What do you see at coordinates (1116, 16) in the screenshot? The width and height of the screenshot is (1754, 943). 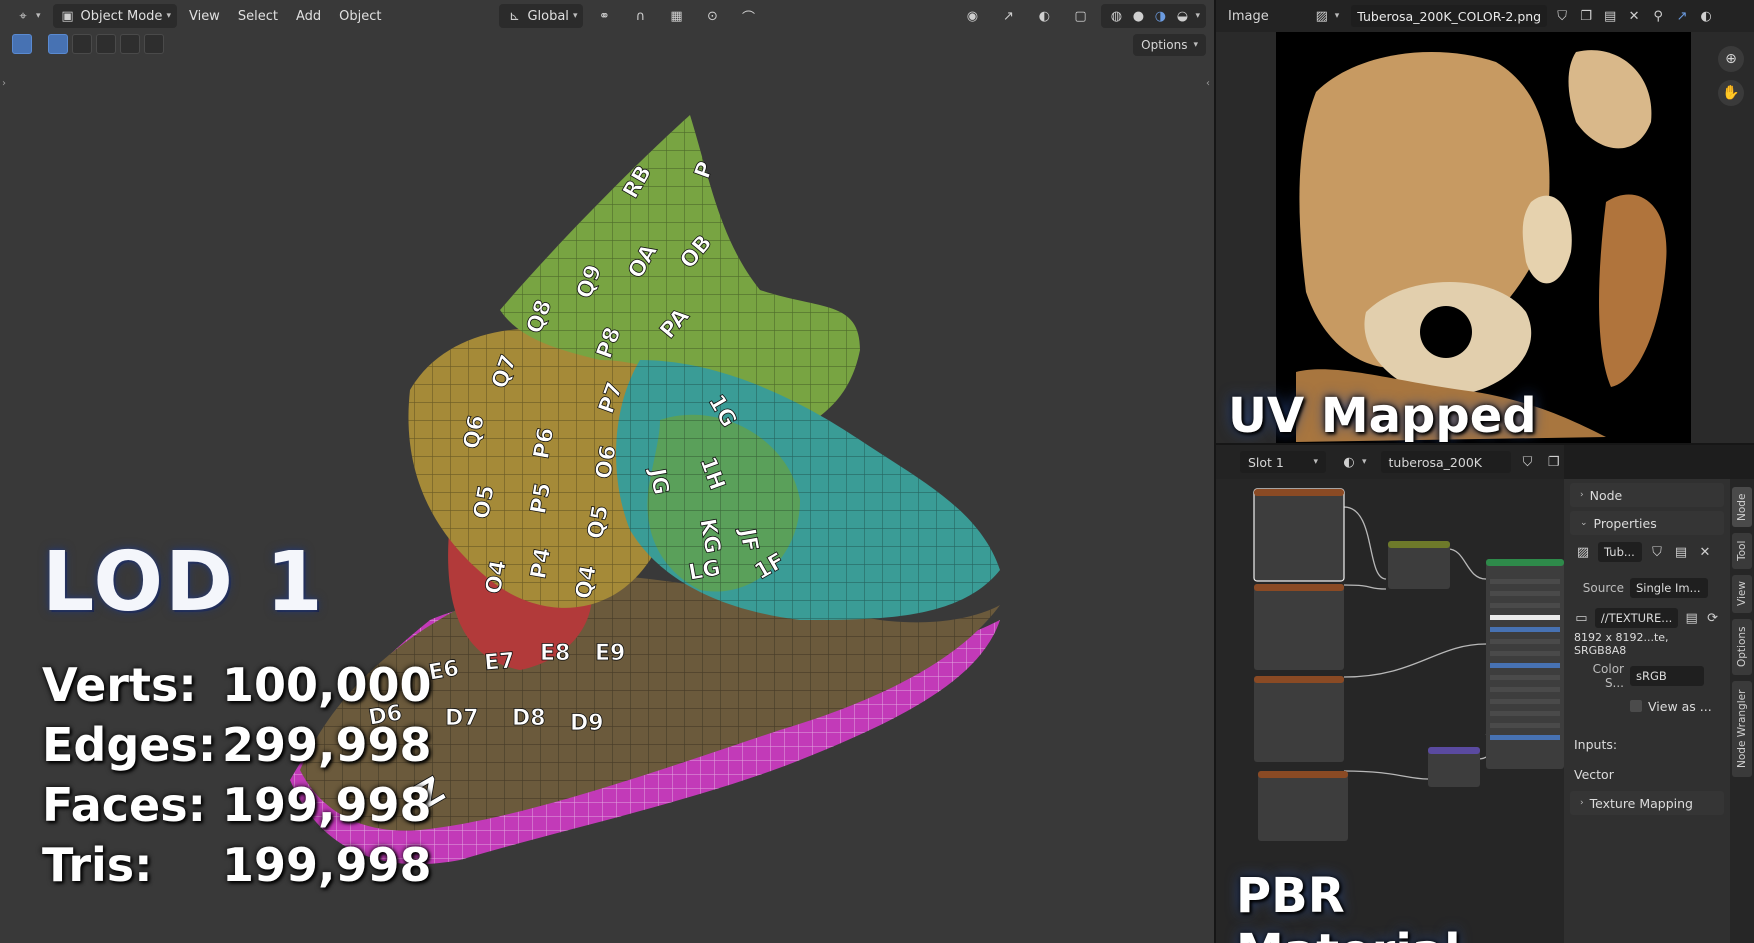 I see `wireframe-shading-icon: ◍` at bounding box center [1116, 16].